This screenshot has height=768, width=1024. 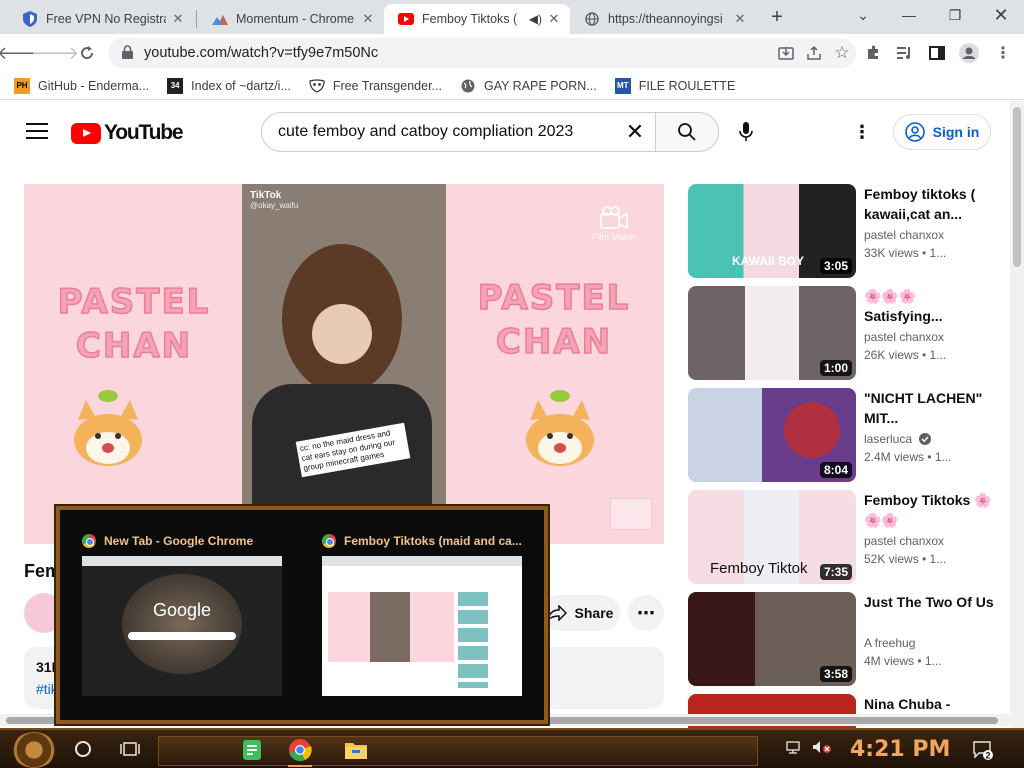 I want to click on side-panel-icon, so click(x=937, y=53).